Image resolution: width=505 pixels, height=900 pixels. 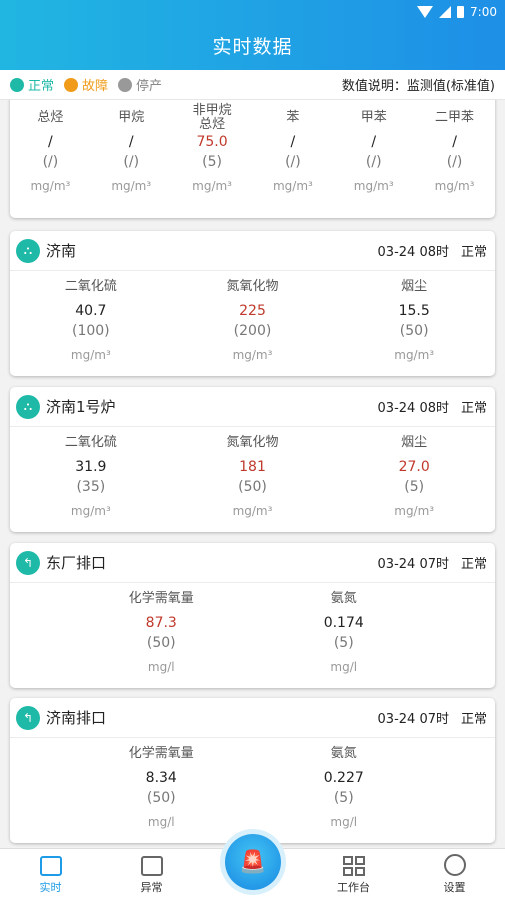 I want to click on pollutant-standard: (35), so click(x=91, y=487).